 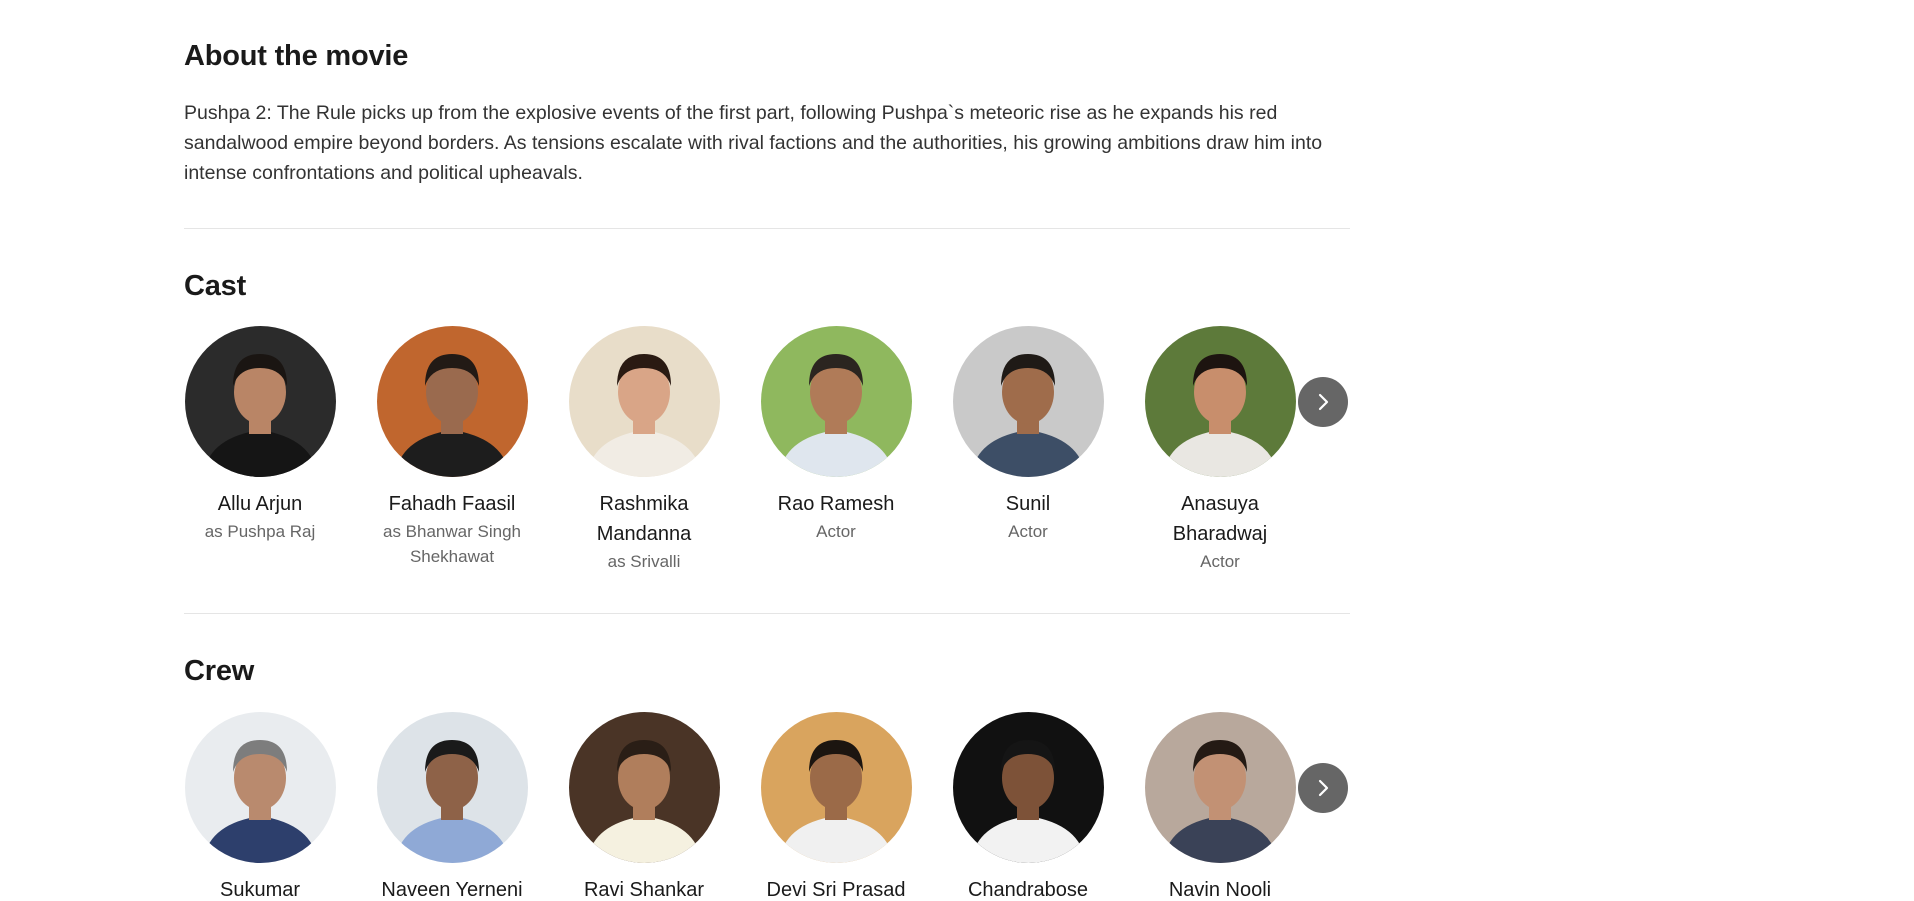 I want to click on crew-next-button, so click(x=1323, y=788).